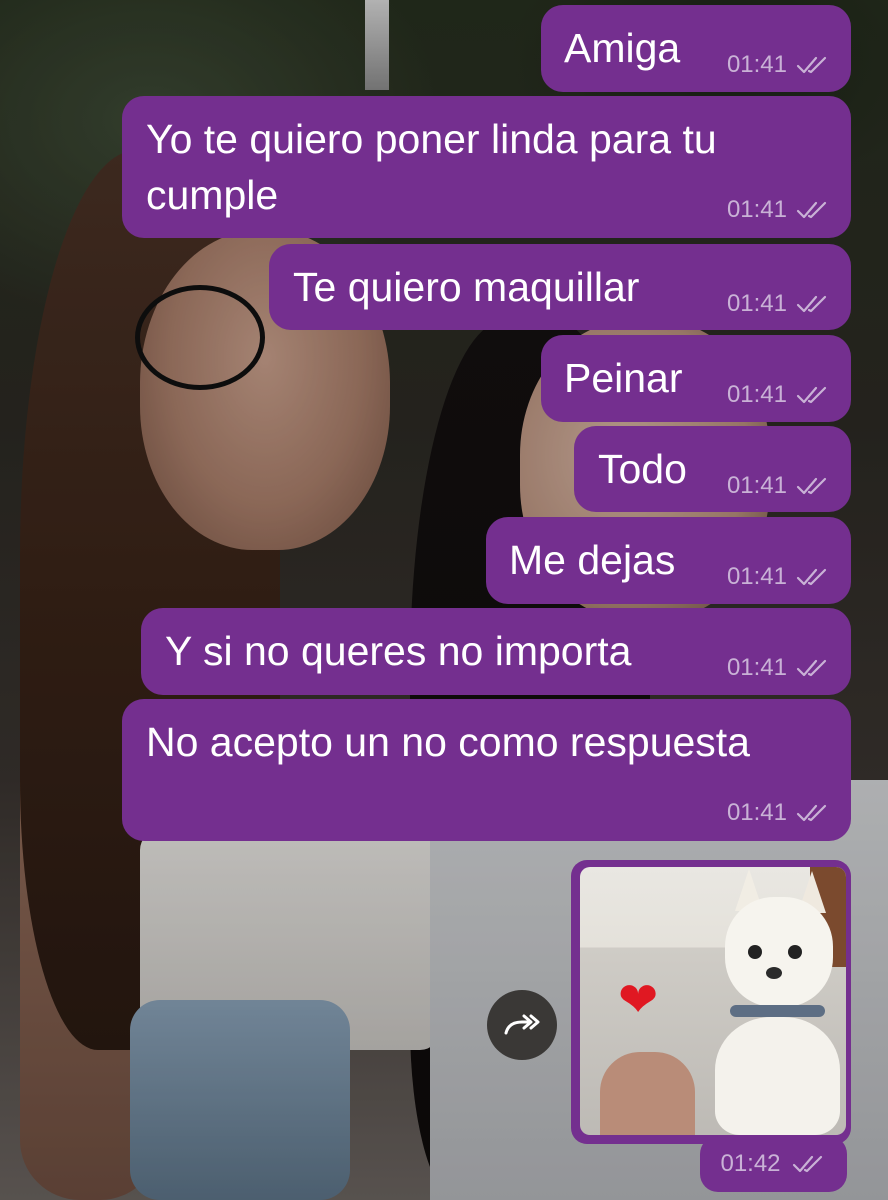  I want to click on media-image: ❤, so click(713, 1001).